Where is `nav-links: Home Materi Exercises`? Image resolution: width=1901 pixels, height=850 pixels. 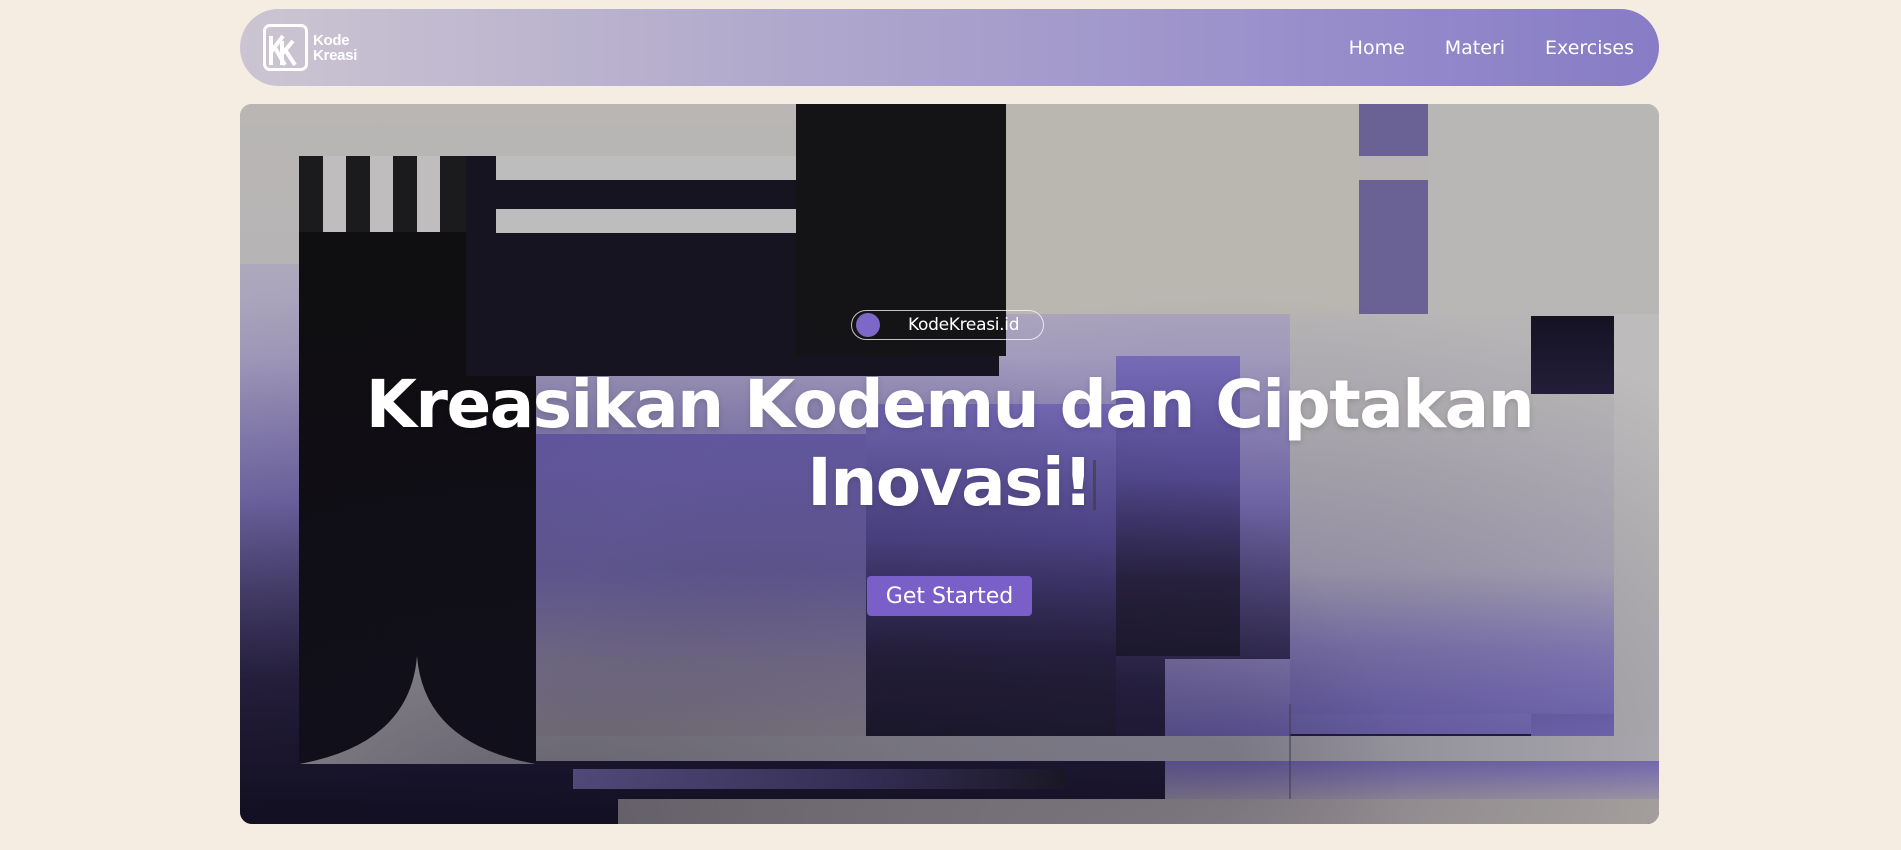
nav-links: Home Materi Exercises is located at coordinates (1491, 47).